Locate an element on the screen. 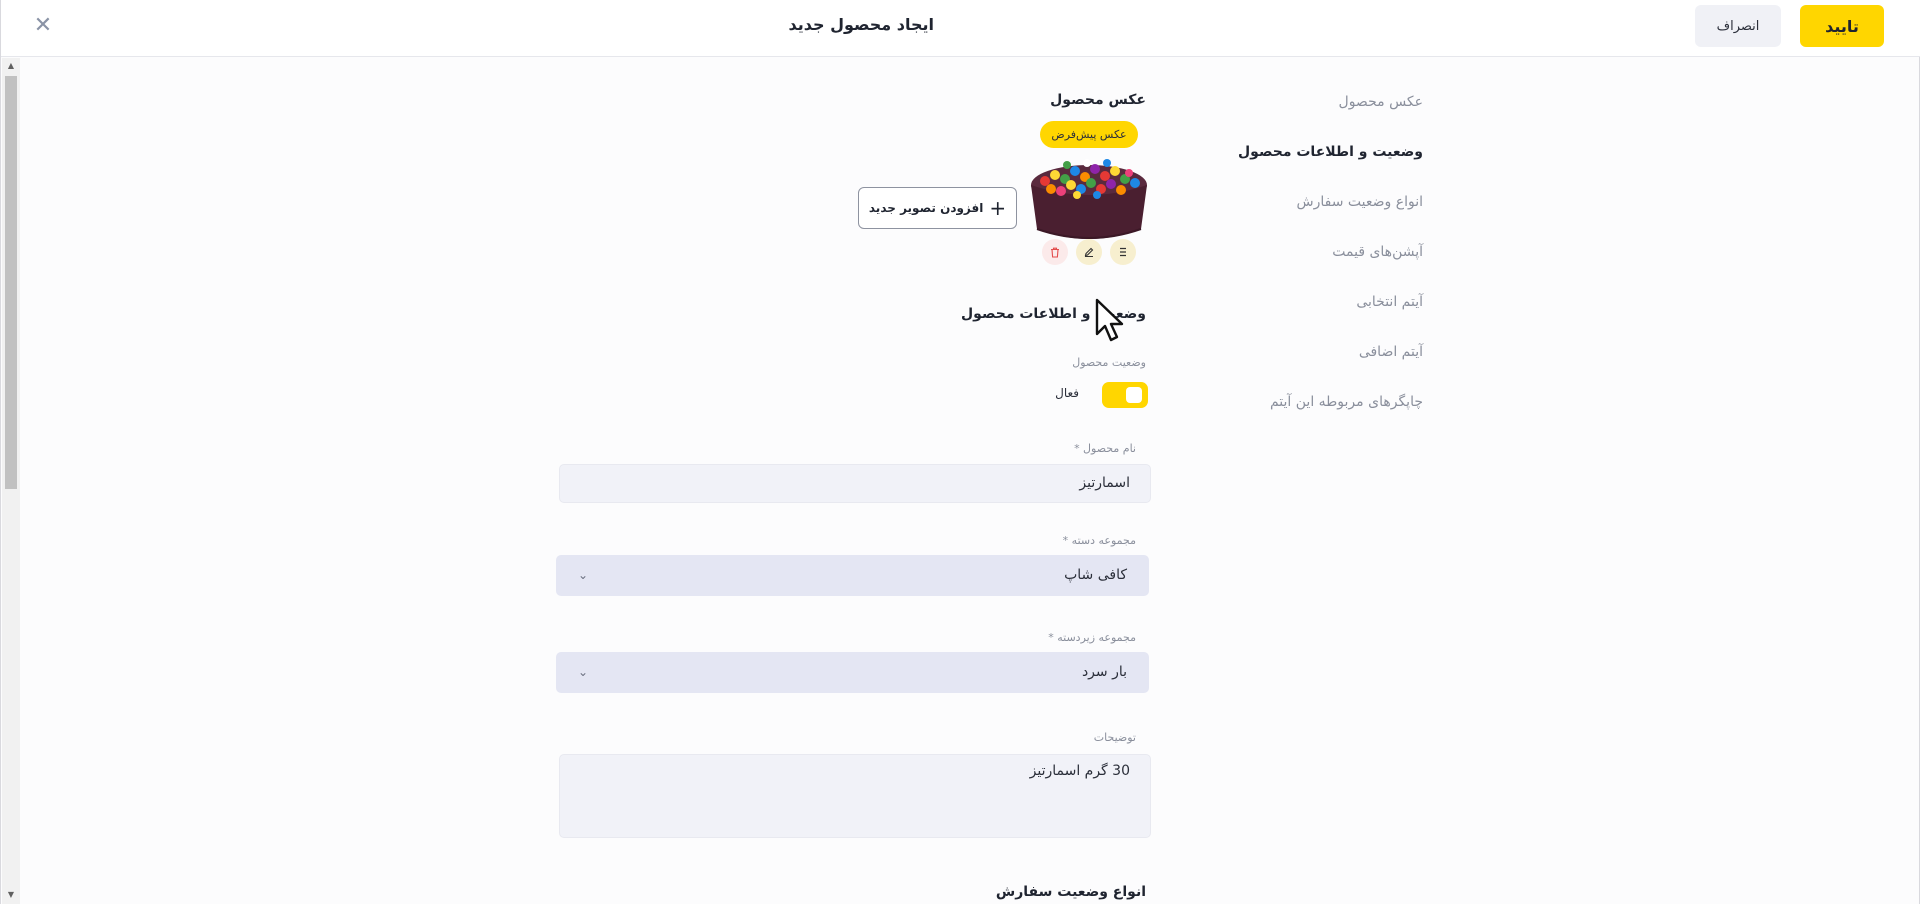 The image size is (1920, 904). section-title-product-image: عکس محصول is located at coordinates (1098, 100).